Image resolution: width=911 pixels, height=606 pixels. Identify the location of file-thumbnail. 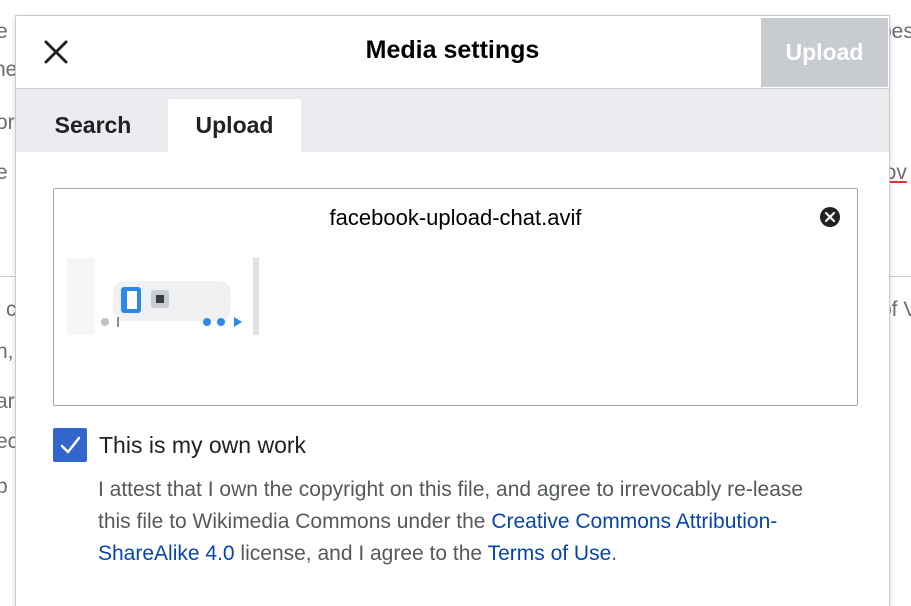
(163, 296).